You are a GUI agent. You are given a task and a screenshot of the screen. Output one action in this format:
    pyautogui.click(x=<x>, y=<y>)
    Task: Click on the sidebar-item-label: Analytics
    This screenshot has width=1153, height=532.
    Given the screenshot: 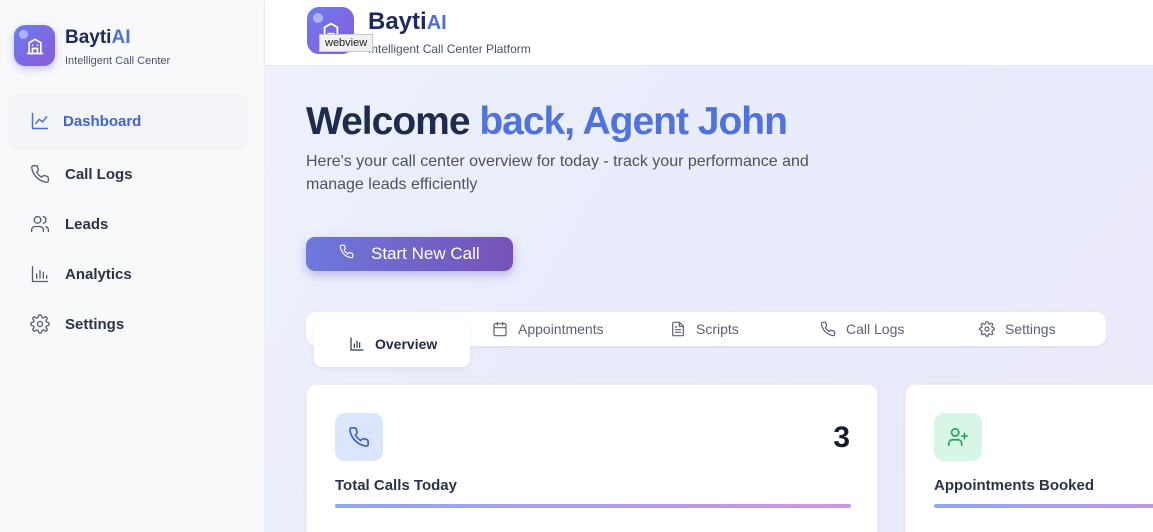 What is the action you would take?
    pyautogui.click(x=98, y=274)
    